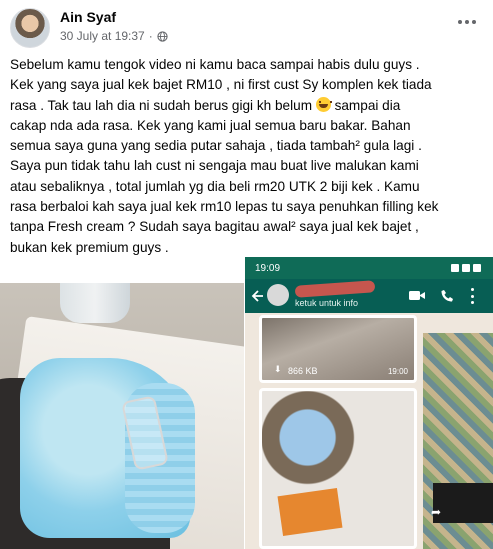 The width and height of the screenshot is (493, 549). Describe the element at coordinates (467, 22) in the screenshot. I see `more-options-icon` at that location.